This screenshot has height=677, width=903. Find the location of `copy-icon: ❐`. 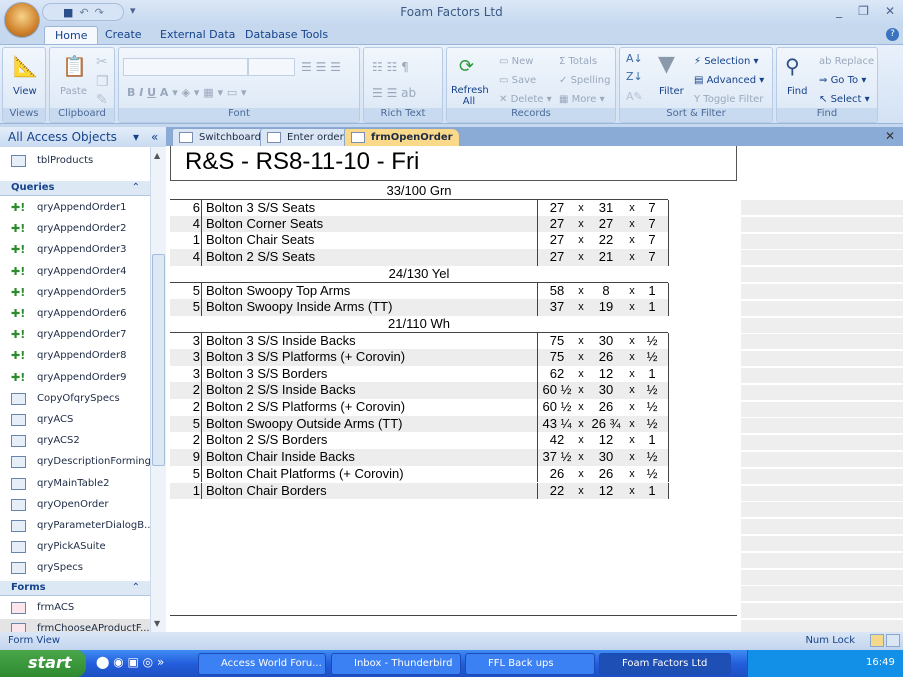

copy-icon: ❐ is located at coordinates (102, 82).